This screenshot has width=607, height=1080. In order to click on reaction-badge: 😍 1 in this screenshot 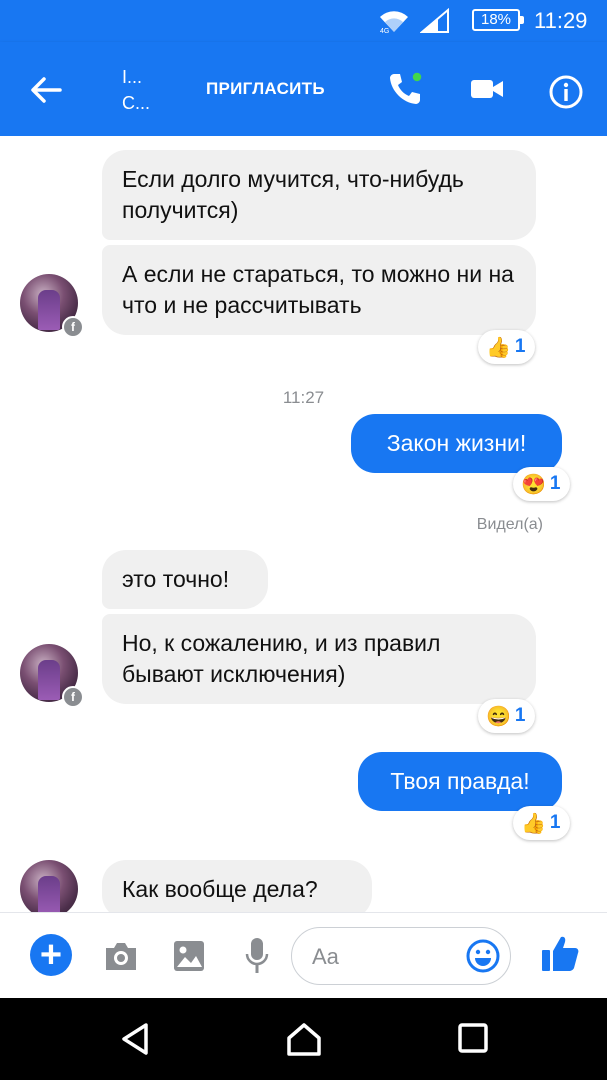, I will do `click(542, 484)`.